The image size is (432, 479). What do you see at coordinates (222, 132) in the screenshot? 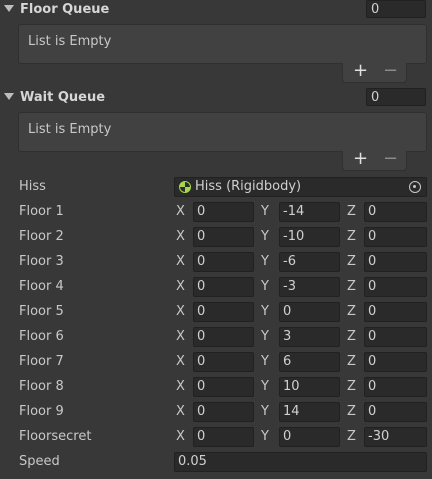
I see `wait-queue-list: List is Empty` at bounding box center [222, 132].